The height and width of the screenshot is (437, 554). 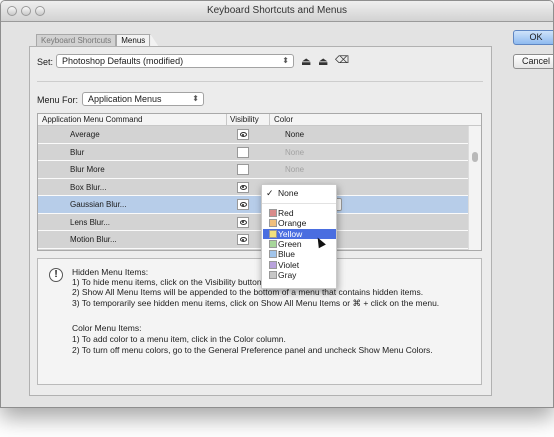 What do you see at coordinates (475, 157) in the screenshot?
I see `scrollbar-thumb` at bounding box center [475, 157].